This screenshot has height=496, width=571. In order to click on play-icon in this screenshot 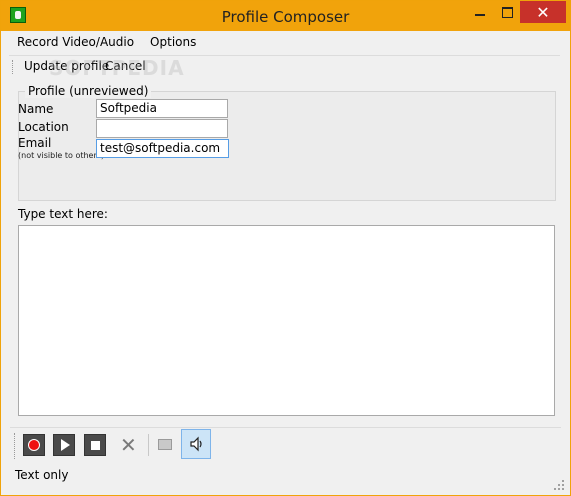, I will do `click(65, 445)`.